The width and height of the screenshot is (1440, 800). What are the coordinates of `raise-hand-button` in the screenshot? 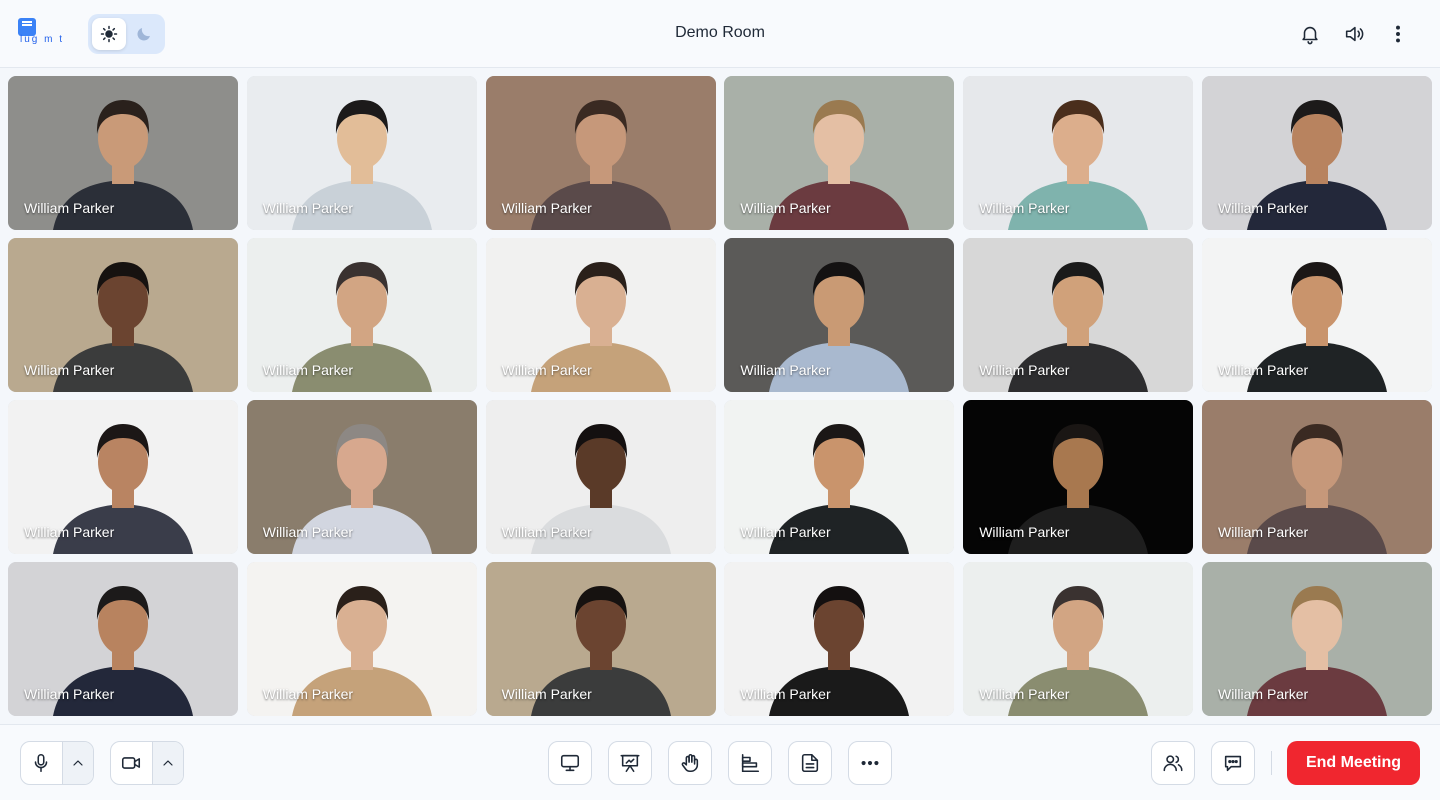 It's located at (690, 763).